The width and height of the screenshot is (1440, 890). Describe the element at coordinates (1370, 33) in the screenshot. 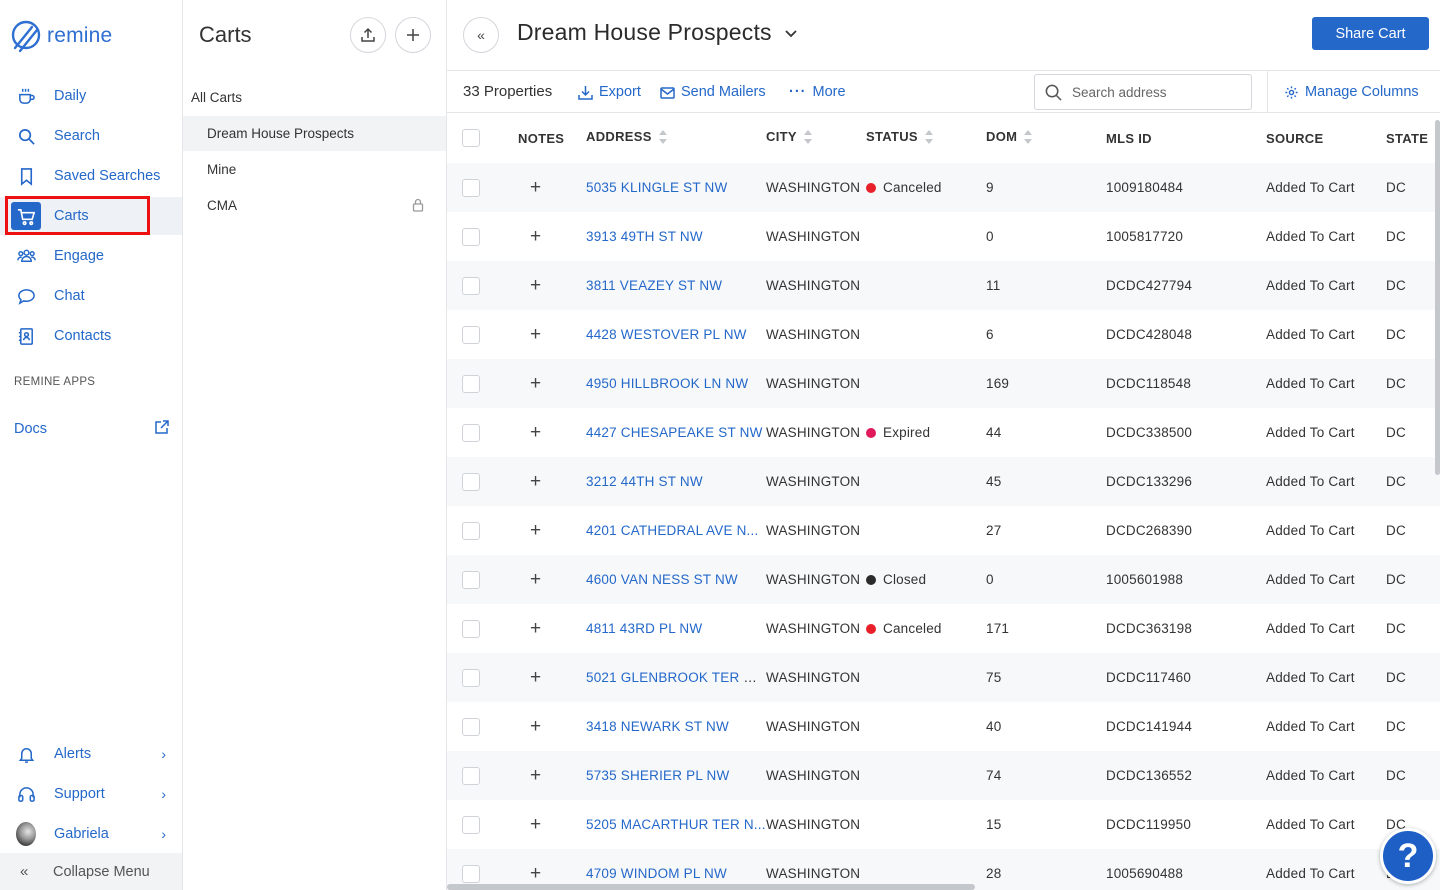

I see `share-cart-button: Share Cart` at that location.